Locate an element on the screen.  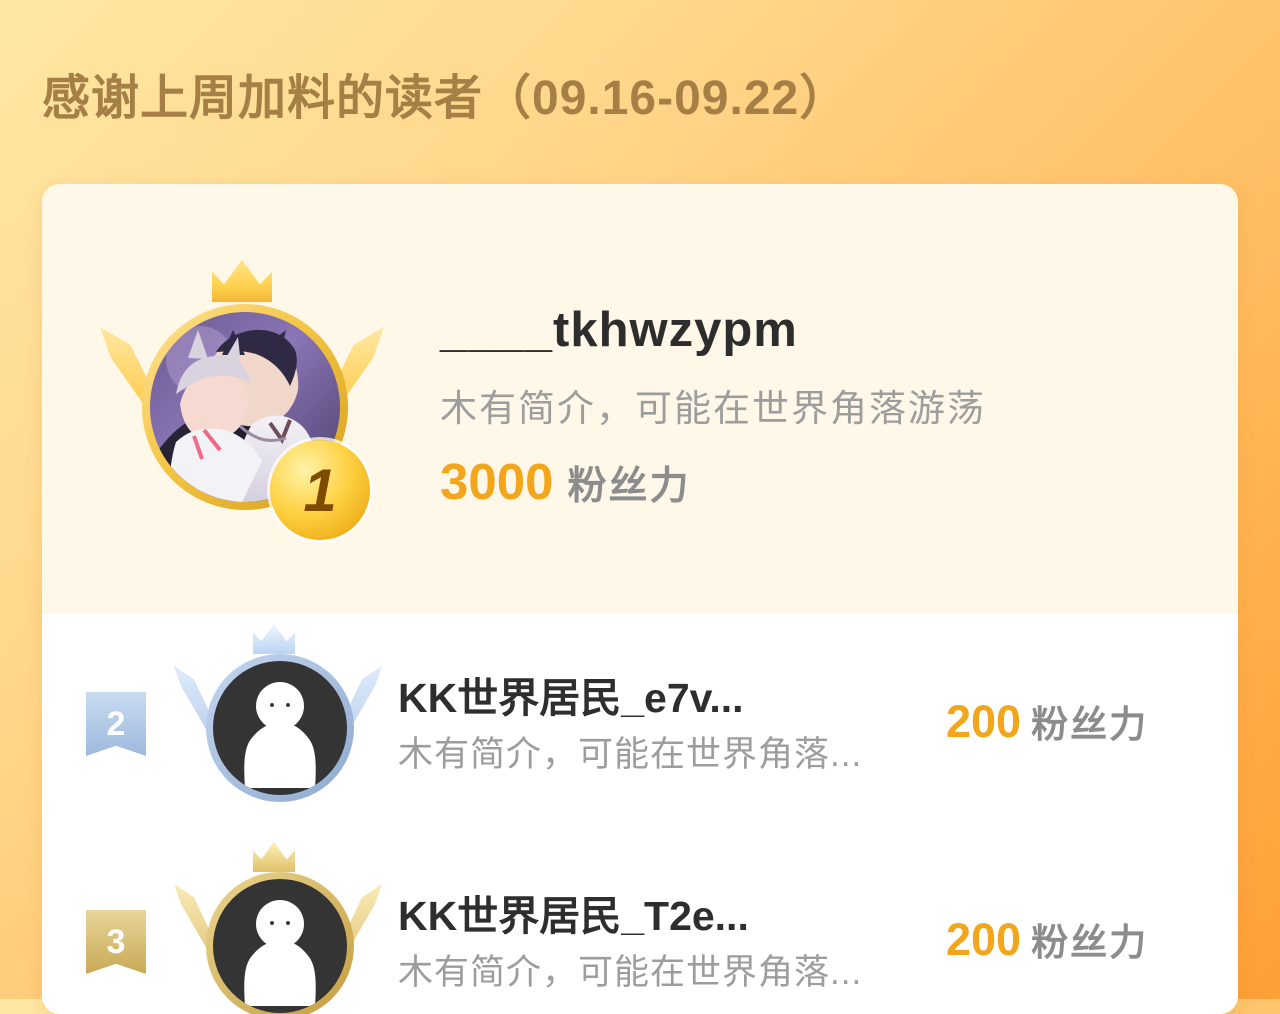
rank-1-username: ____tkhwzypm is located at coordinates (619, 330).